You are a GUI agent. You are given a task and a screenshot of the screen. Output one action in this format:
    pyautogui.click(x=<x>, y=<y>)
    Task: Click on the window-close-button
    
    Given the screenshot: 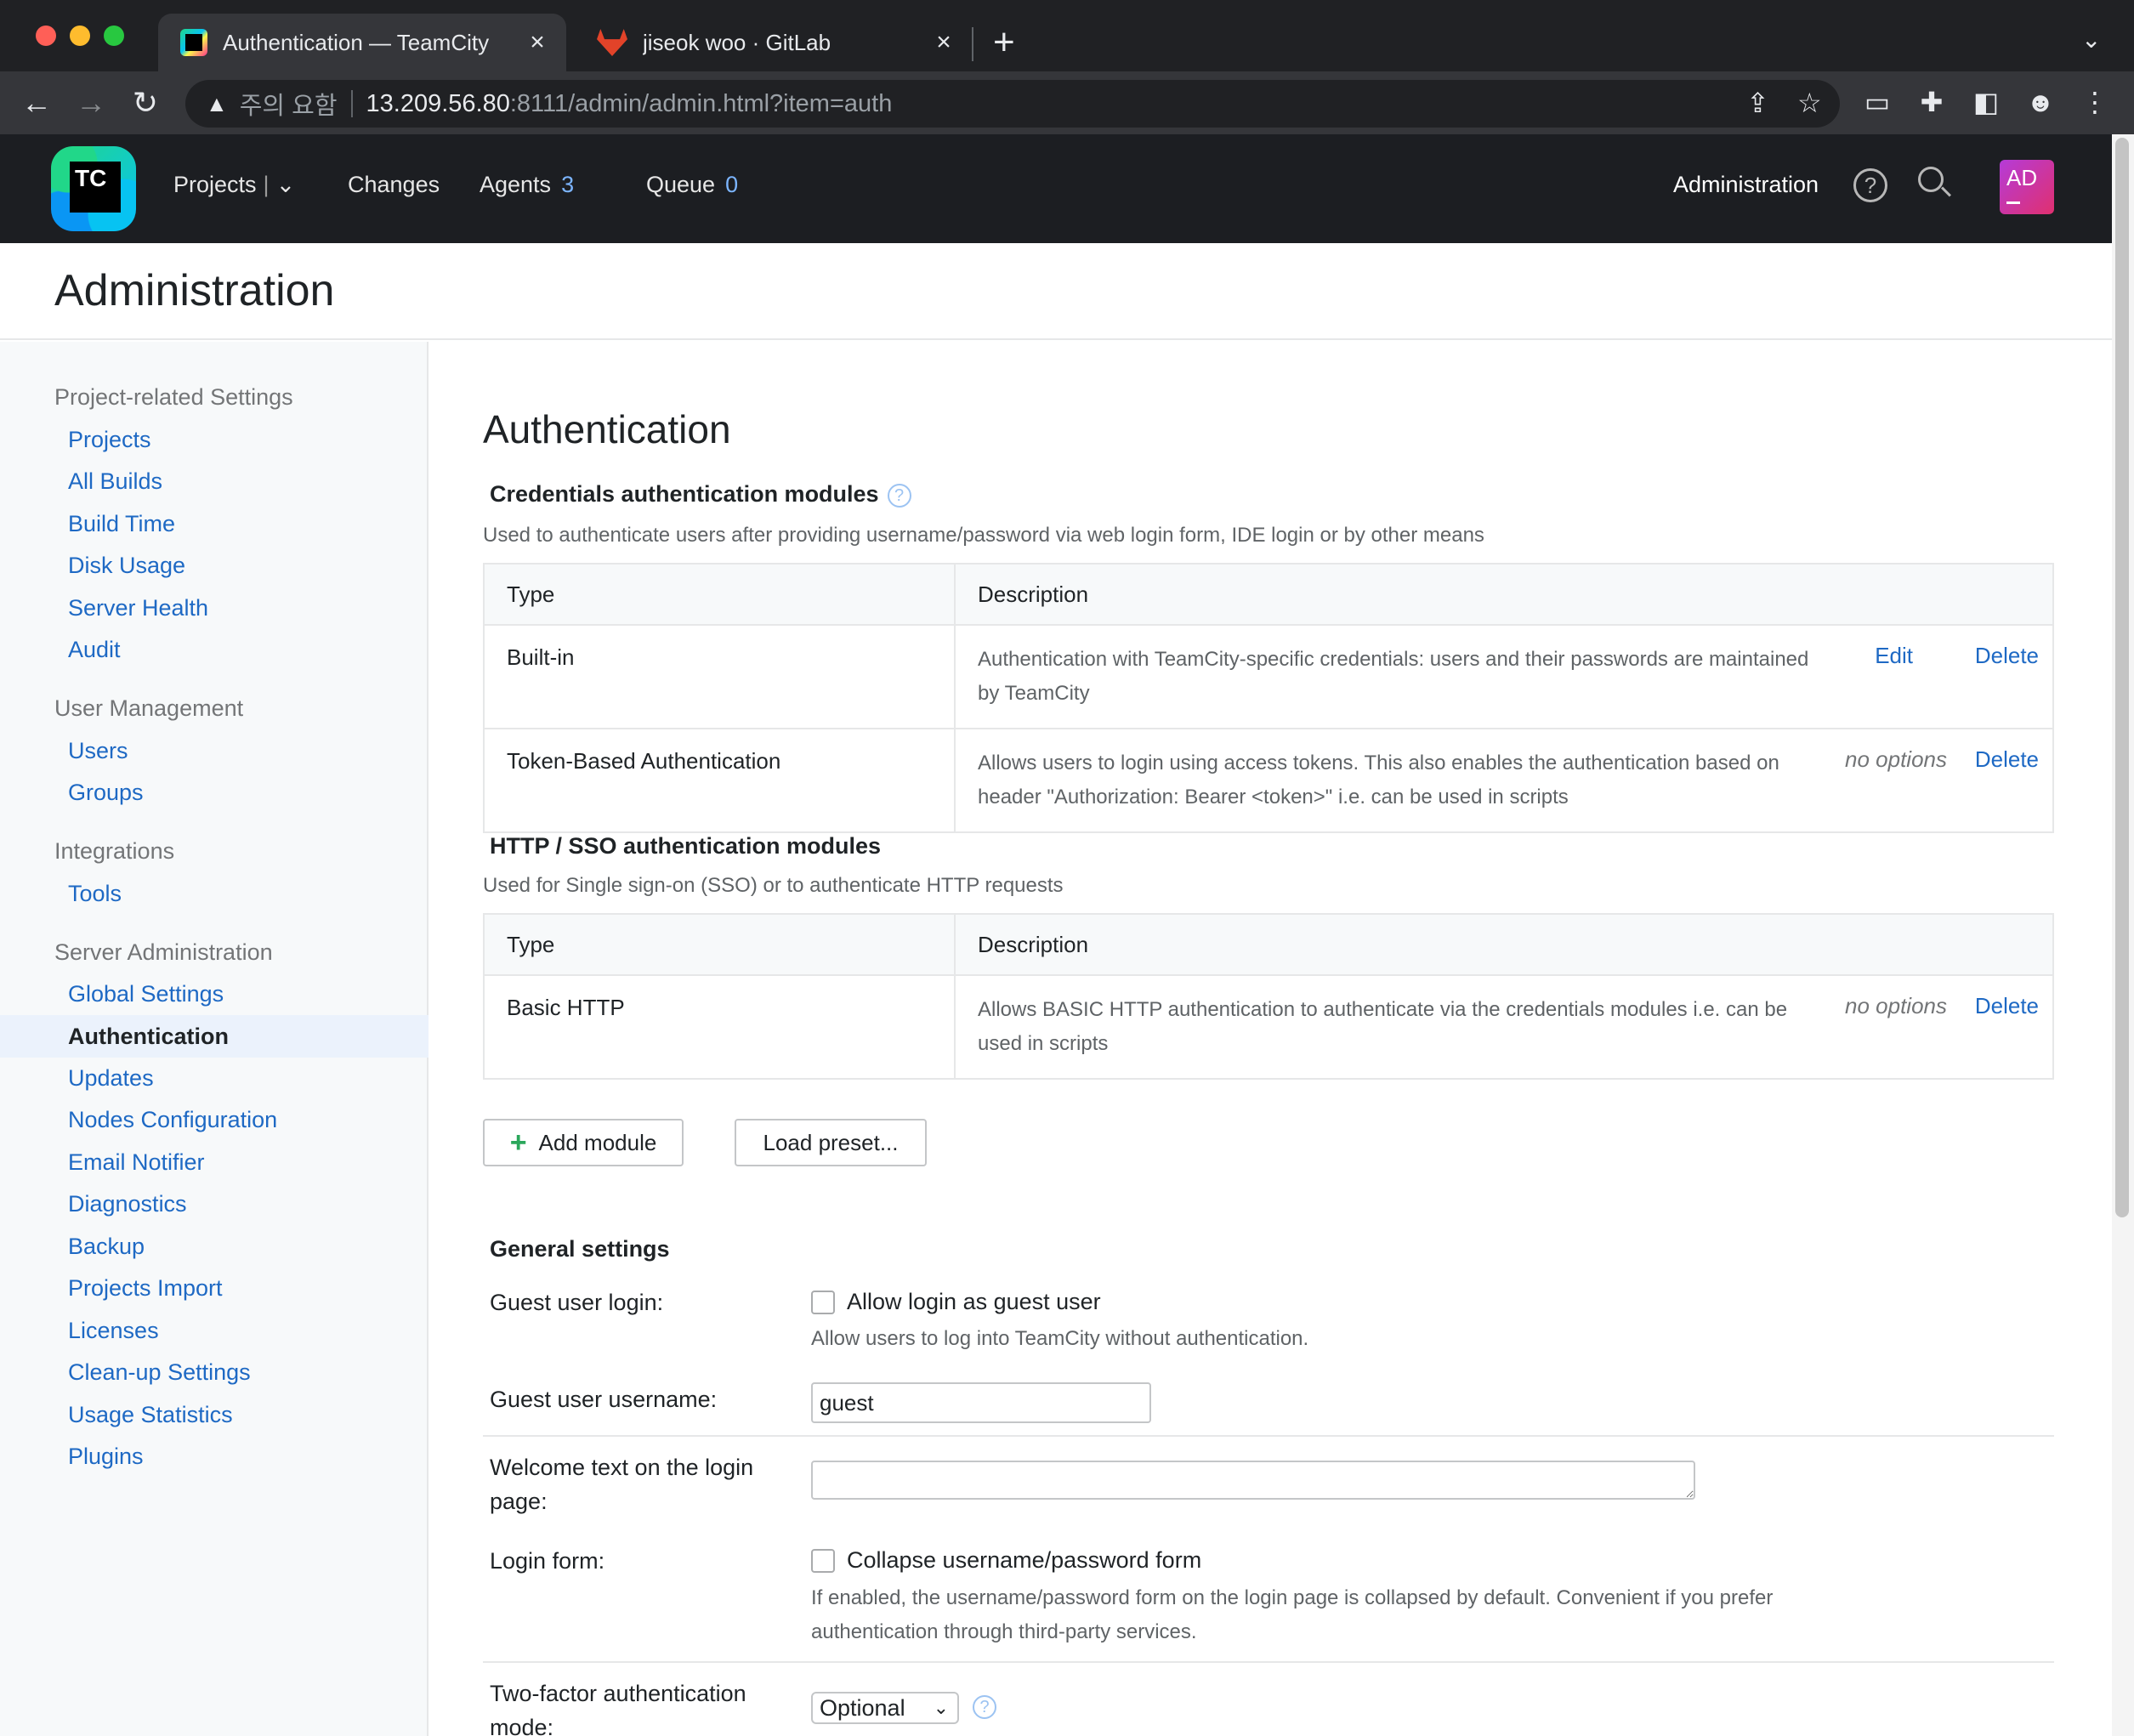 What is the action you would take?
    pyautogui.click(x=46, y=36)
    